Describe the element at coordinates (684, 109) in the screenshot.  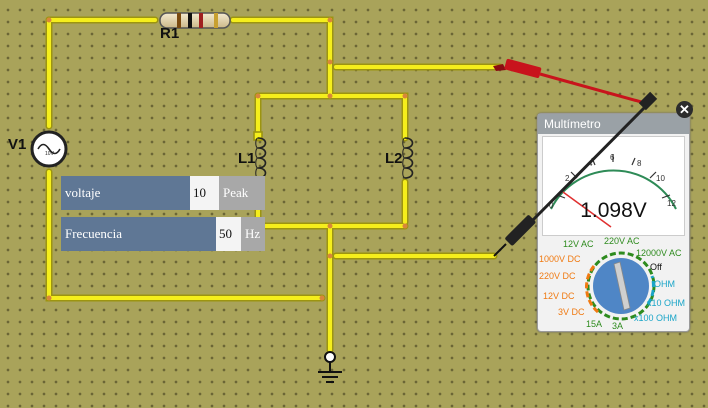
I see `close-icon: ✕` at that location.